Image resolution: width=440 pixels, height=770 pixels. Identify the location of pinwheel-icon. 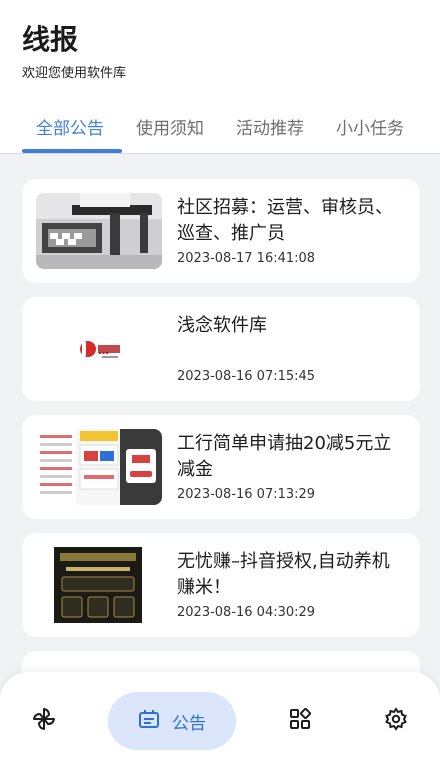
(44, 721).